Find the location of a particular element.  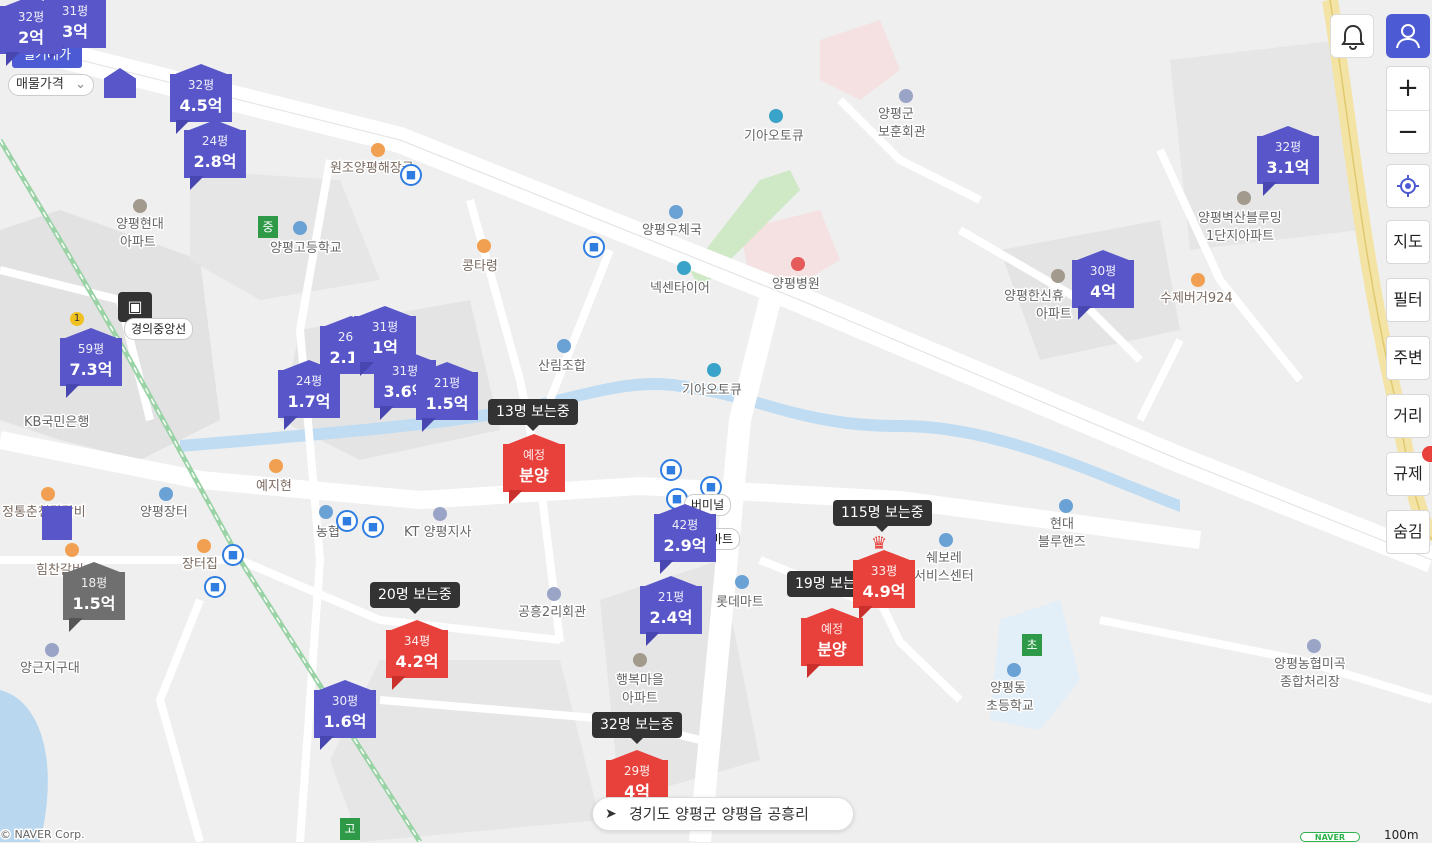

label-kb-bank: KB국민은행 is located at coordinates (56, 422).